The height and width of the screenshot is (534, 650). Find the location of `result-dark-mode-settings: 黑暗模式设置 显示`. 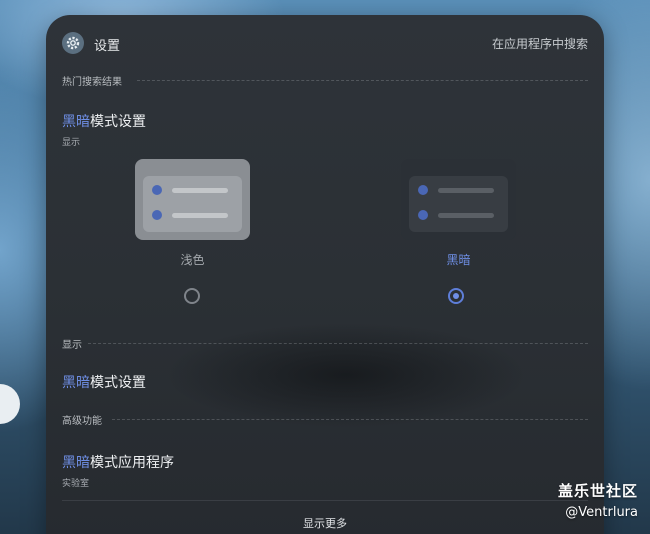

result-dark-mode-settings: 黑暗模式设置 显示 is located at coordinates (104, 129).